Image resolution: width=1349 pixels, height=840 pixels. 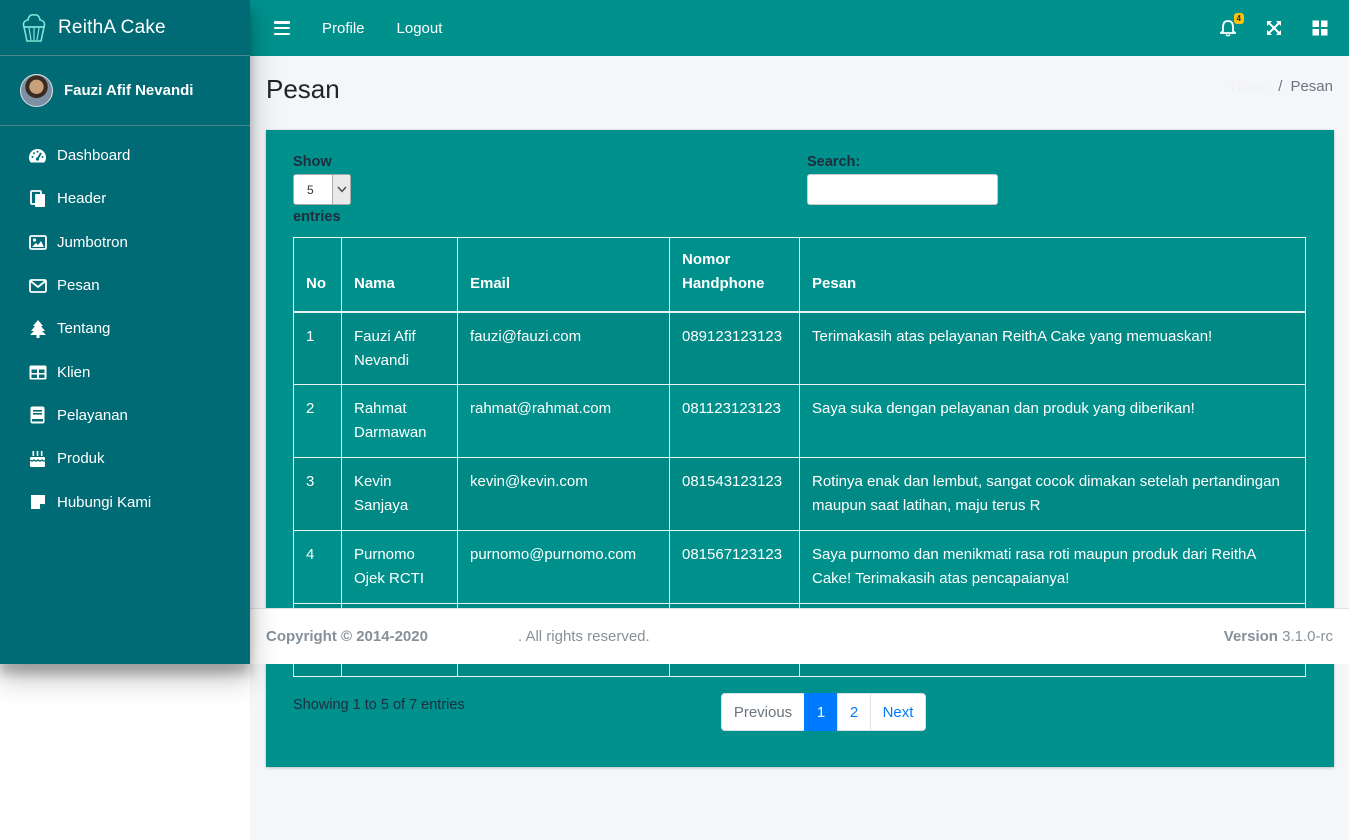 What do you see at coordinates (563, 421) in the screenshot?
I see `cell-email: rahmat@rahmat.com` at bounding box center [563, 421].